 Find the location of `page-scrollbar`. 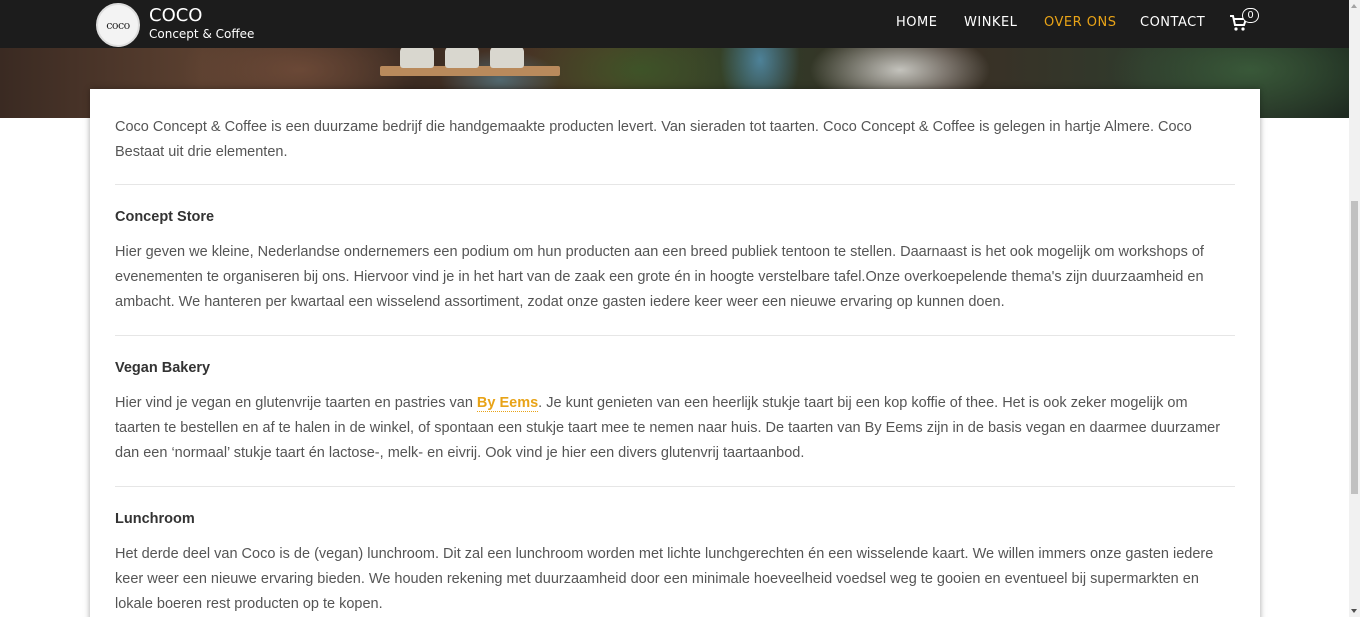

page-scrollbar is located at coordinates (1354, 308).